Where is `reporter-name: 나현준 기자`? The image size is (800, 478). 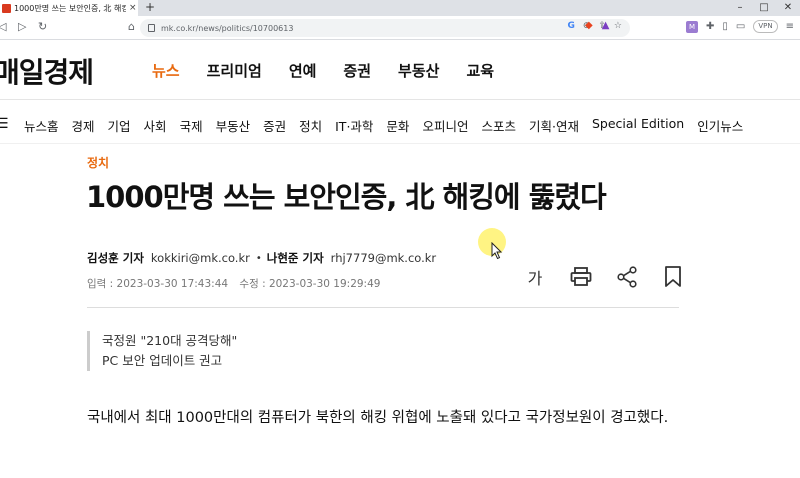
reporter-name: 나현준 기자 is located at coordinates (295, 258).